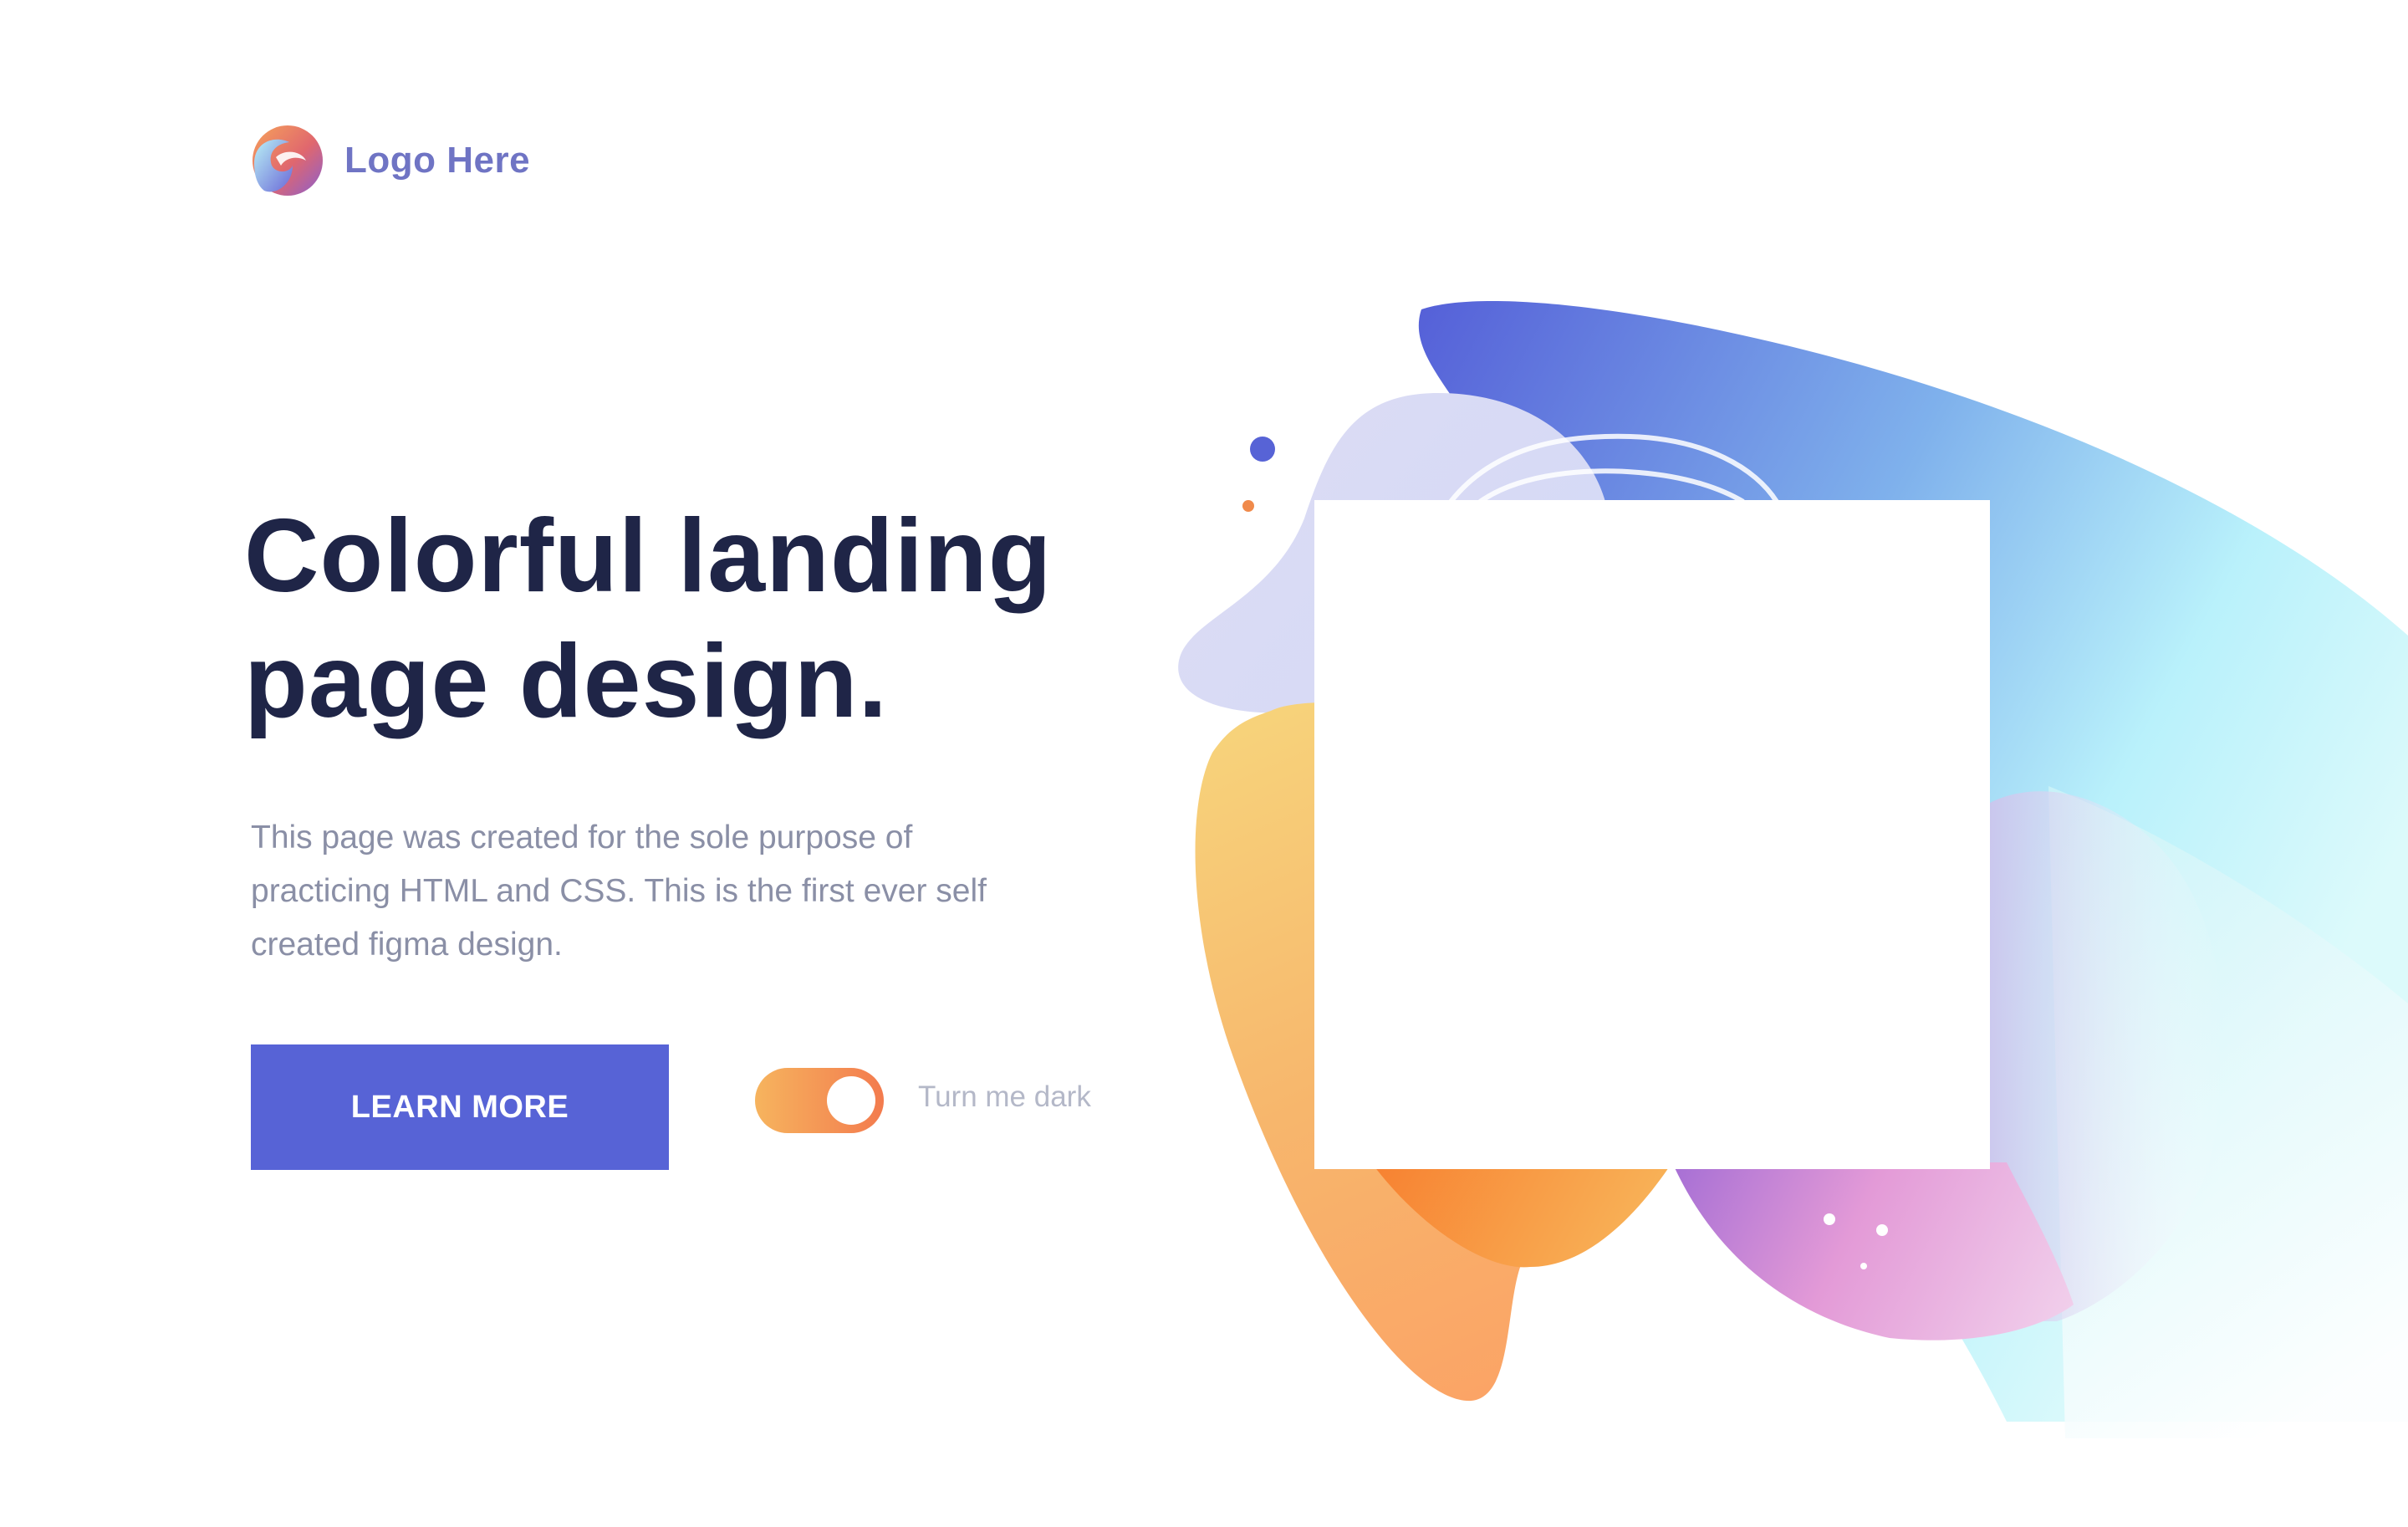  What do you see at coordinates (1873, 1251) in the screenshot?
I see `blob-purple` at bounding box center [1873, 1251].